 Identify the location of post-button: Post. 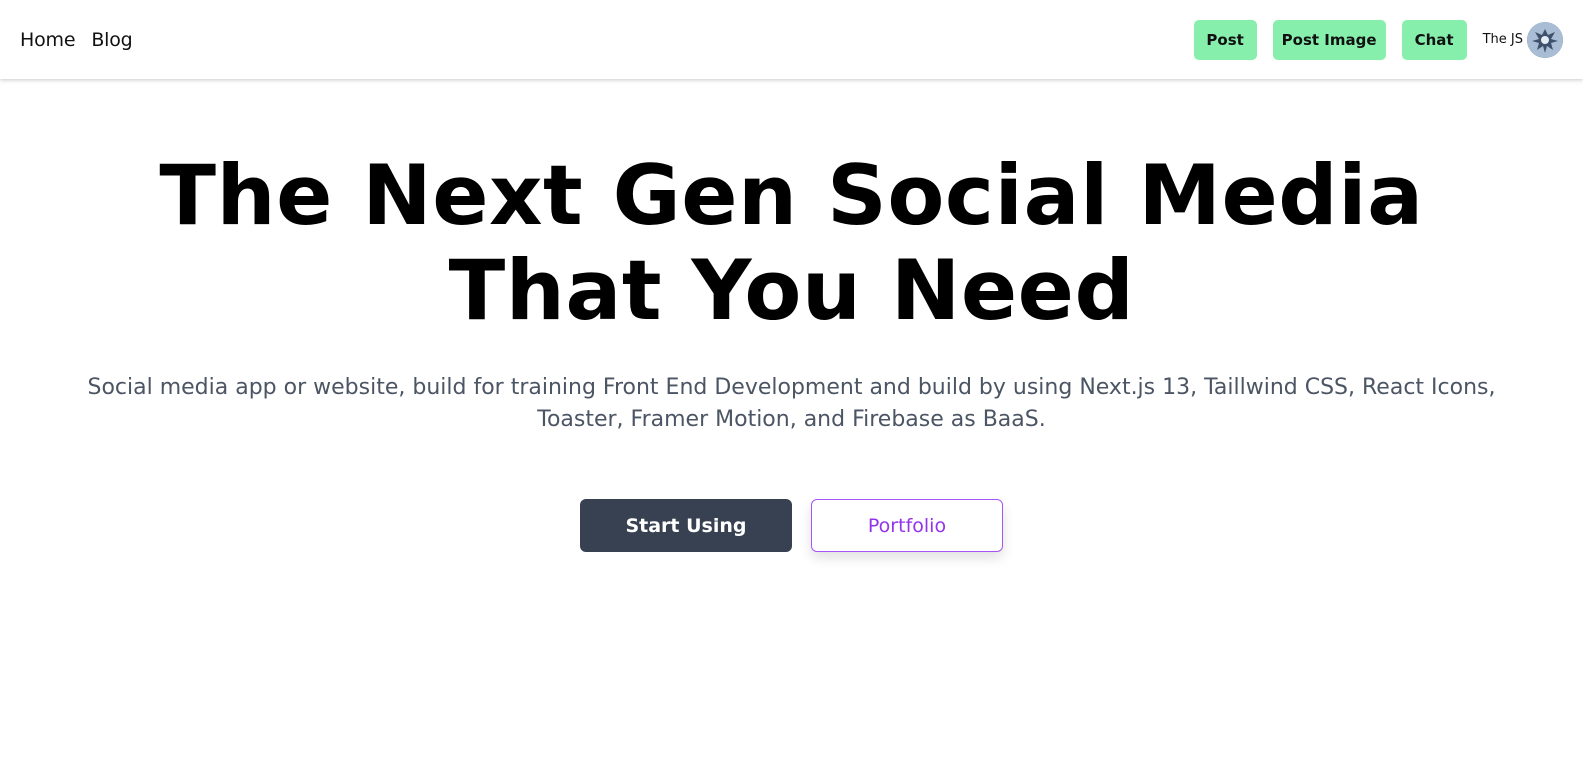
(1225, 39).